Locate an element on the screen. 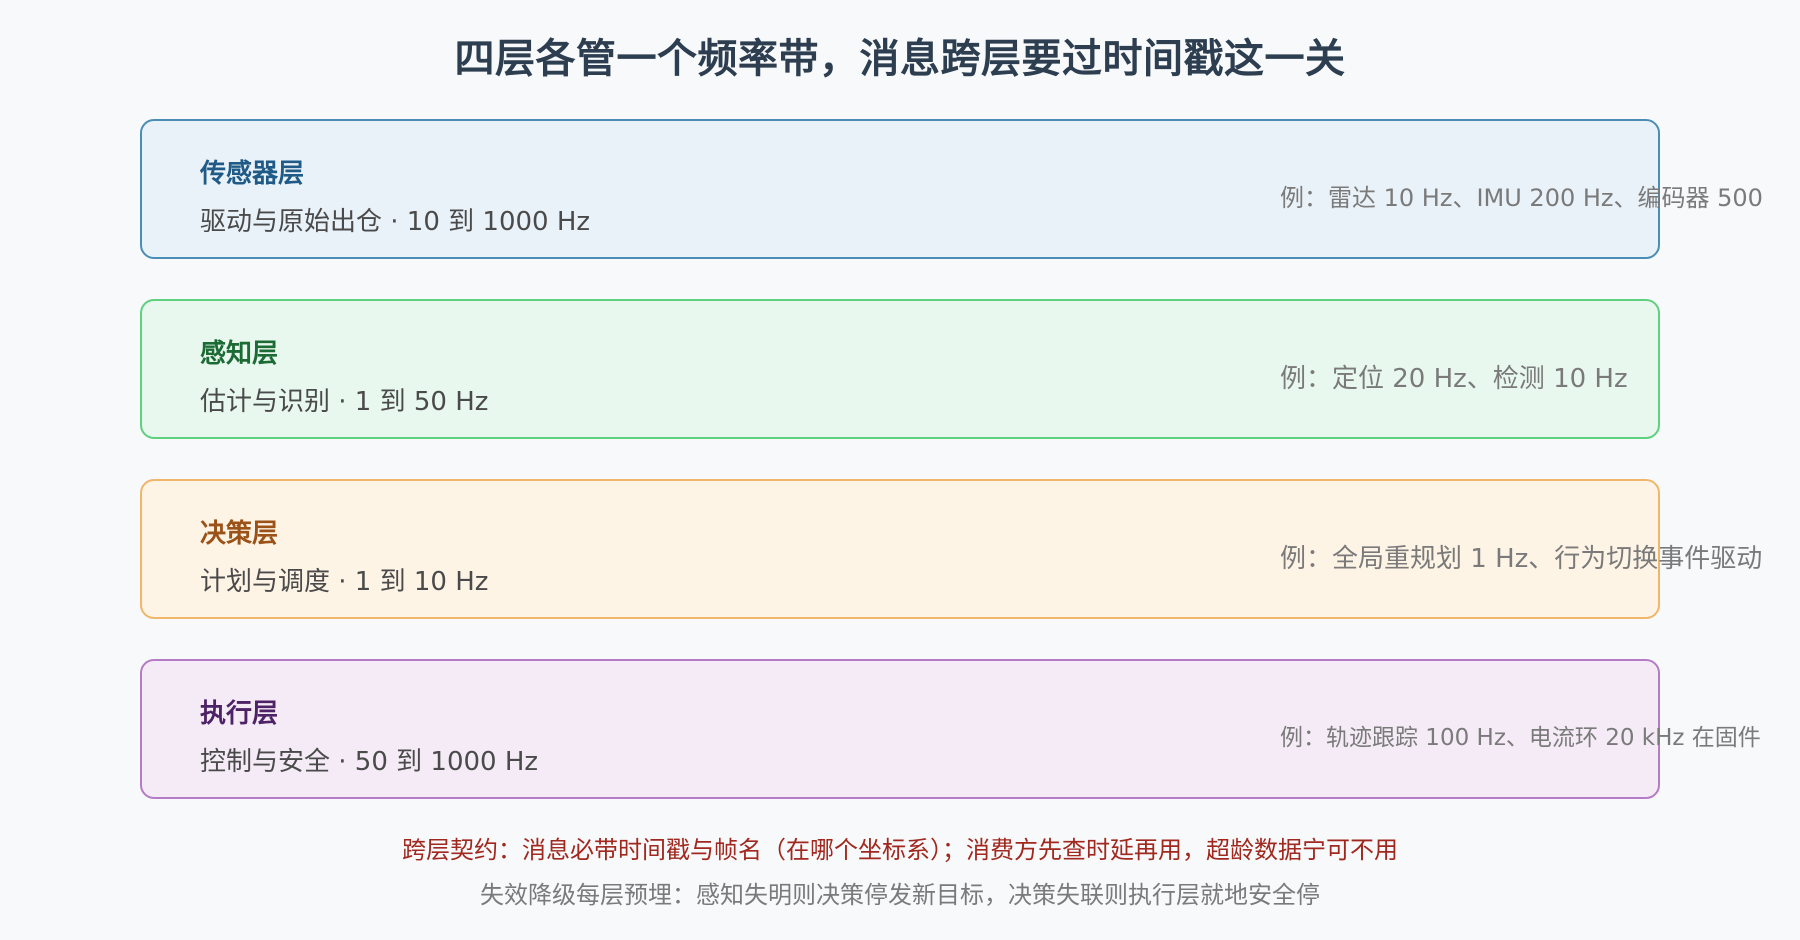 The height and width of the screenshot is (940, 1800). layer-desc: 驱动与原始出仓 · 10 到 1000 Hz is located at coordinates (395, 222).